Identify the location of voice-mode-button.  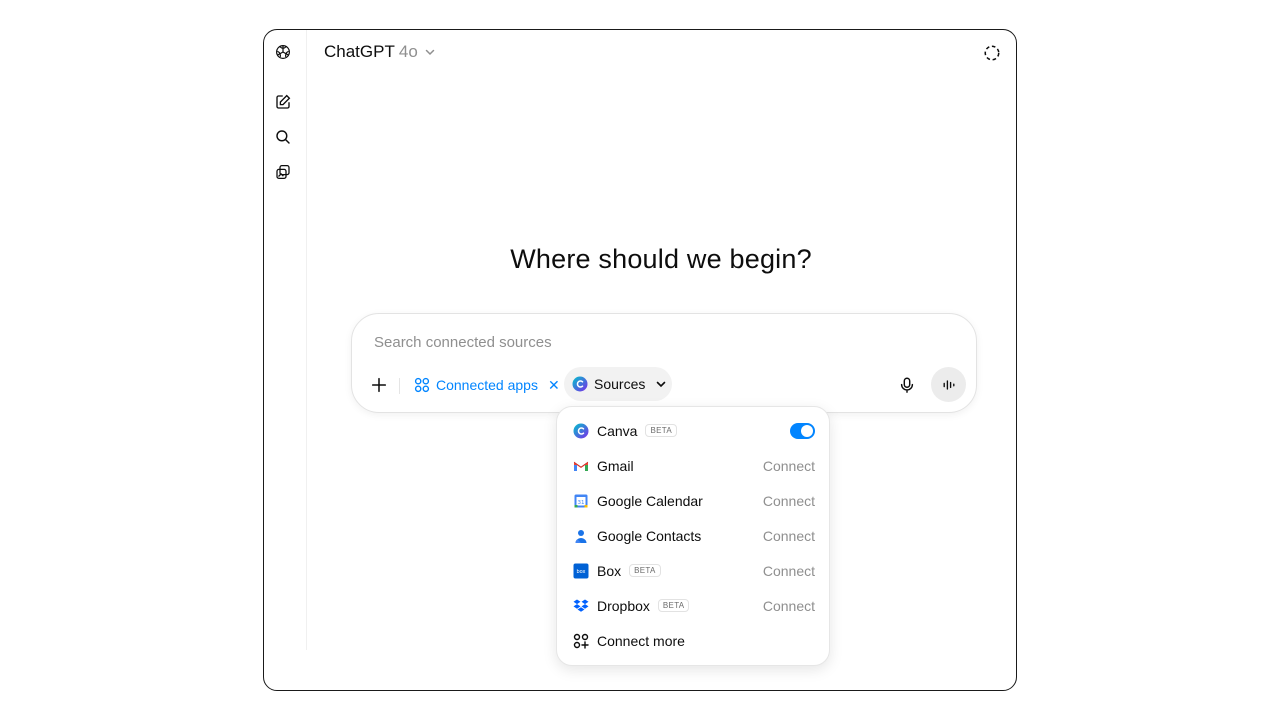
(948, 384).